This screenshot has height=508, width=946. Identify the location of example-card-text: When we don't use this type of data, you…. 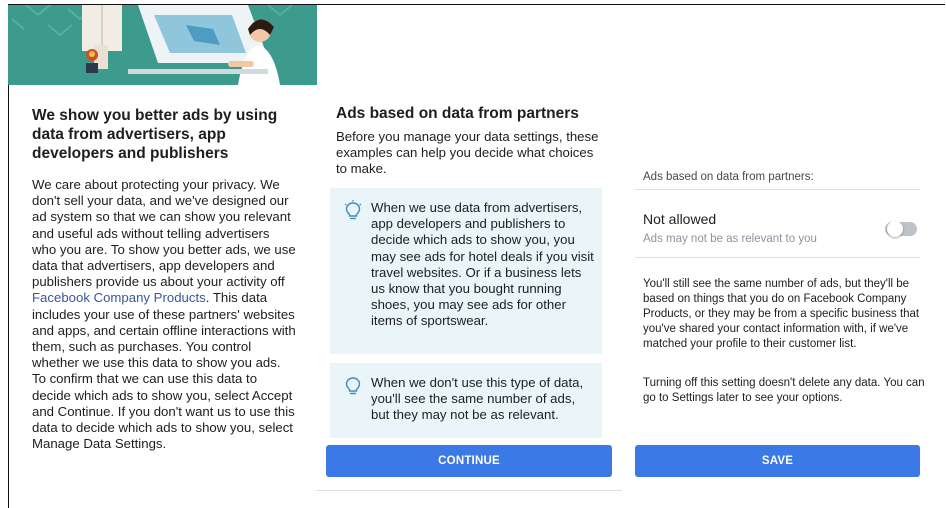
(477, 399).